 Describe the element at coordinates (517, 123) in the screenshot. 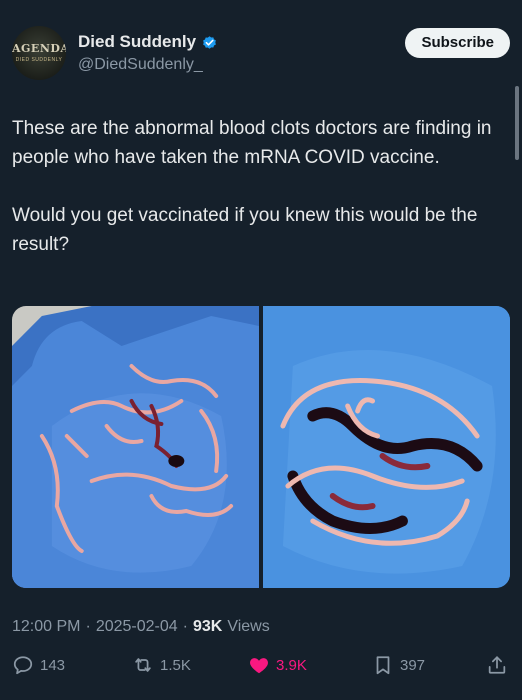

I see `scrollbar` at that location.